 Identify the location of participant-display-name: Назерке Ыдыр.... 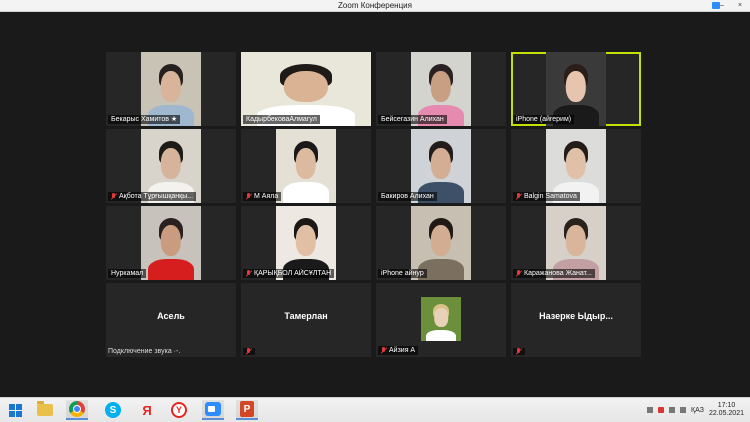
(576, 316).